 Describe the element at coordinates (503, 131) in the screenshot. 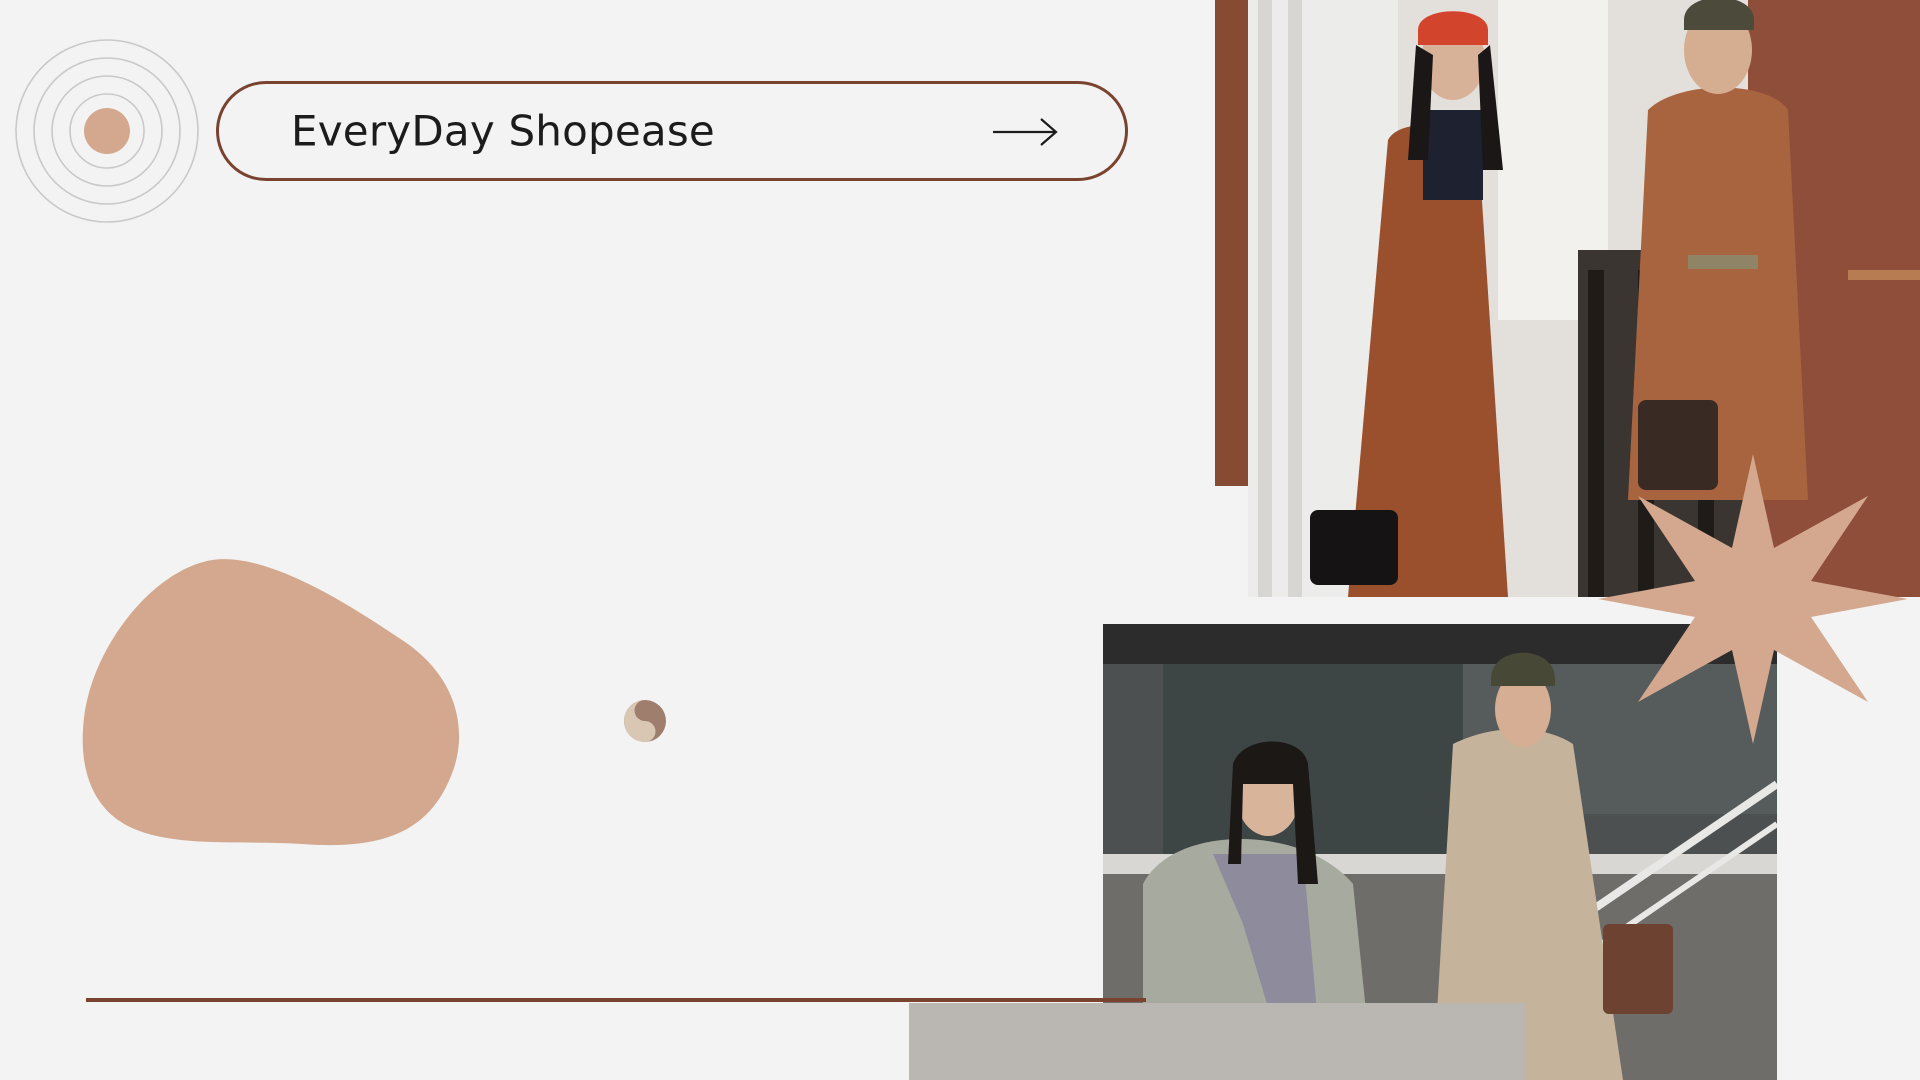

I see `page-title: EveryDay Shopease` at that location.